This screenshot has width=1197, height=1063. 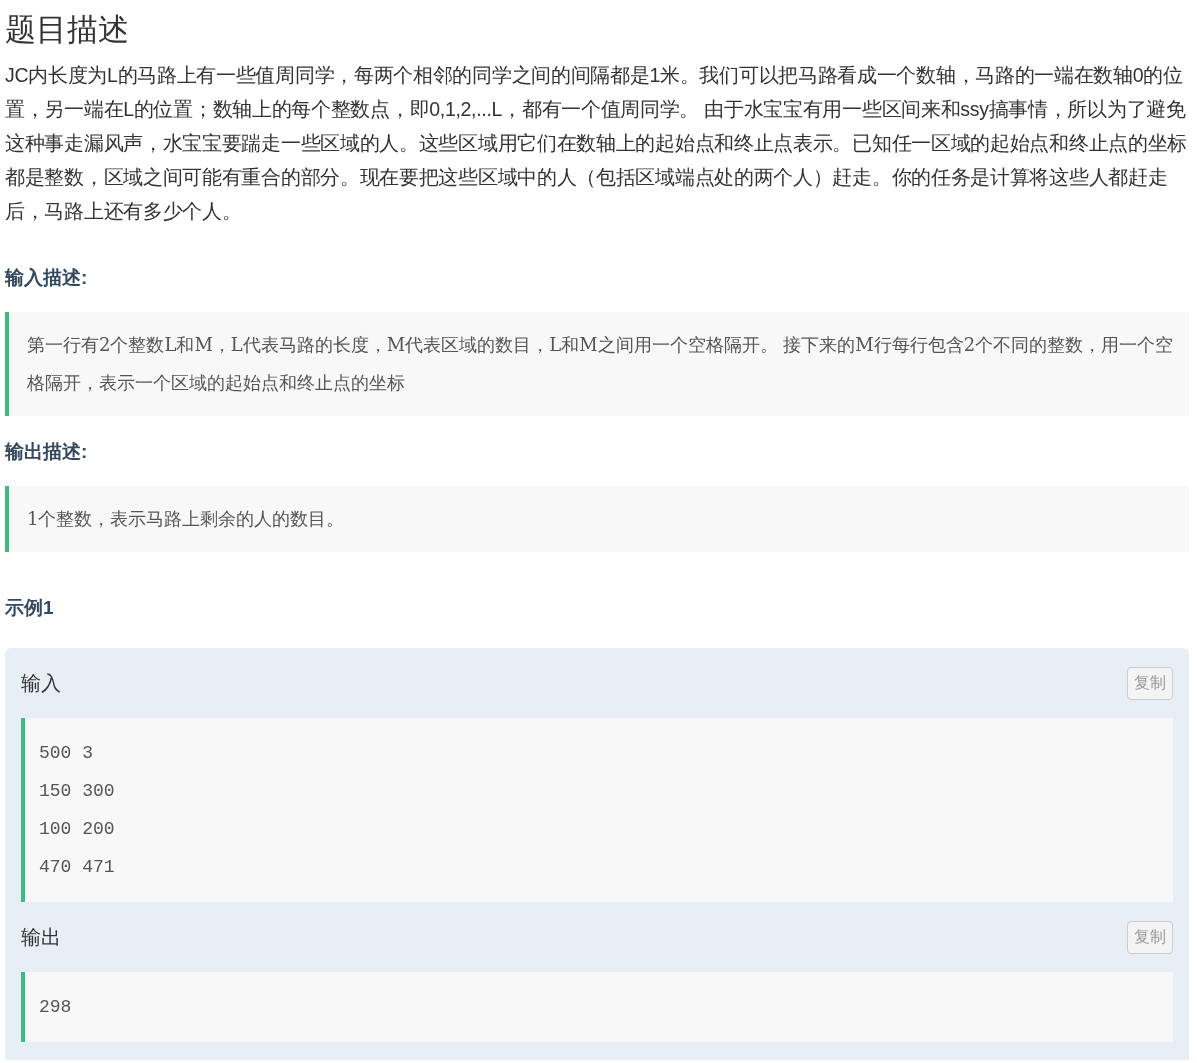 I want to click on code-line: 150 300, so click(x=77, y=791).